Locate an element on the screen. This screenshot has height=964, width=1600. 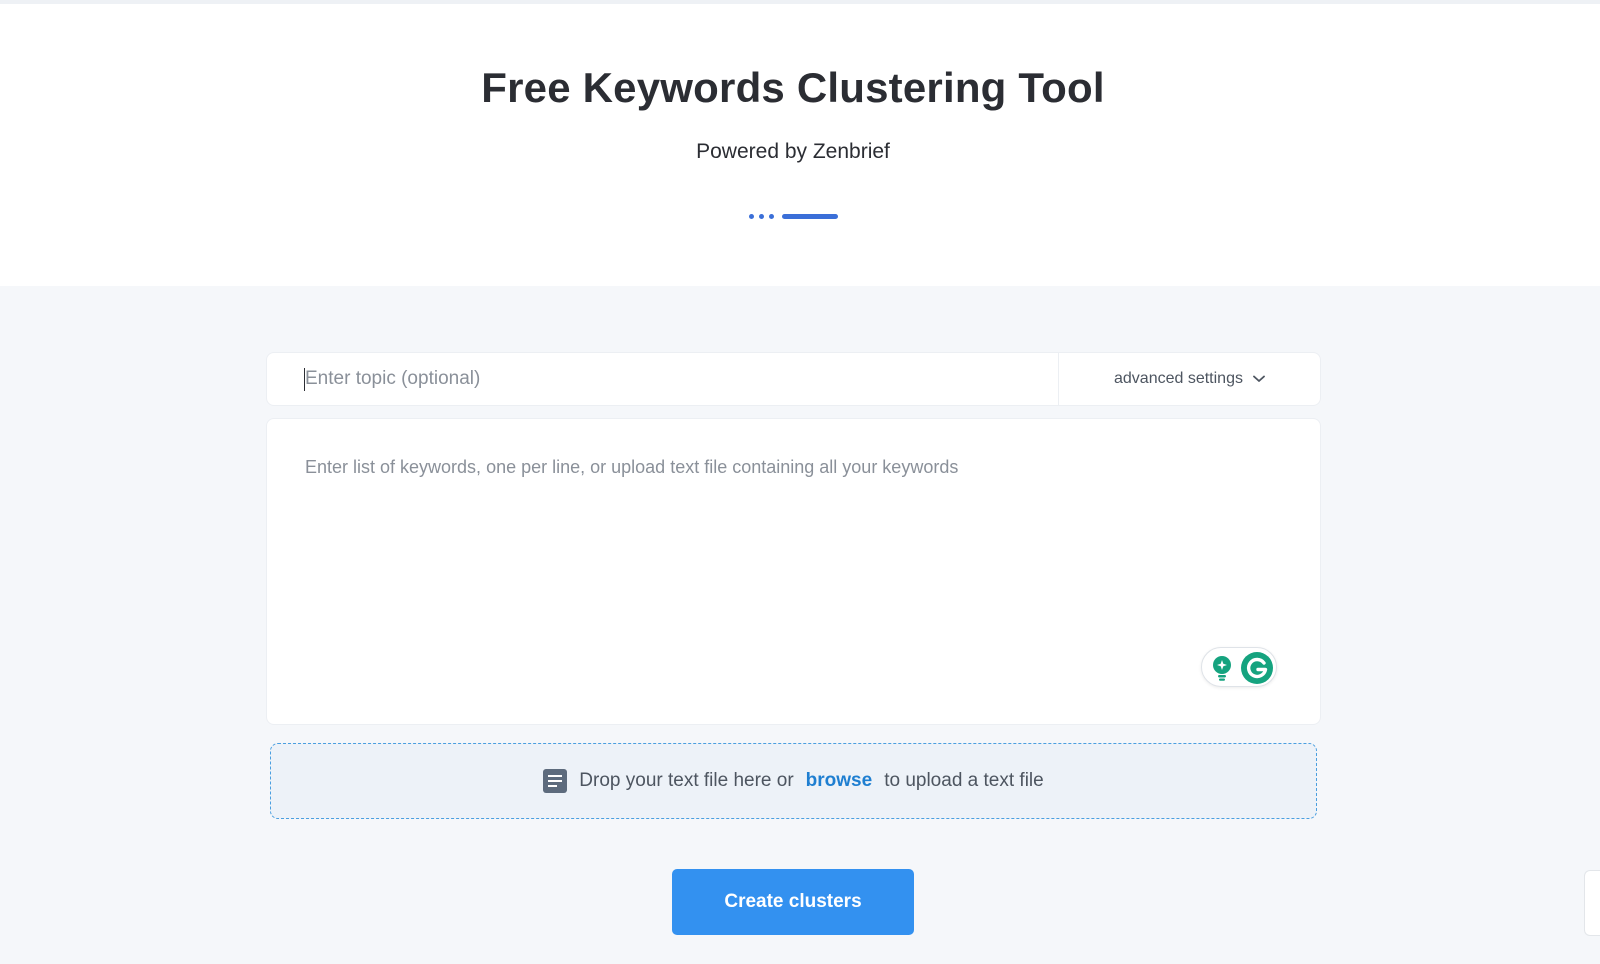
grammarly-widget is located at coordinates (1239, 667).